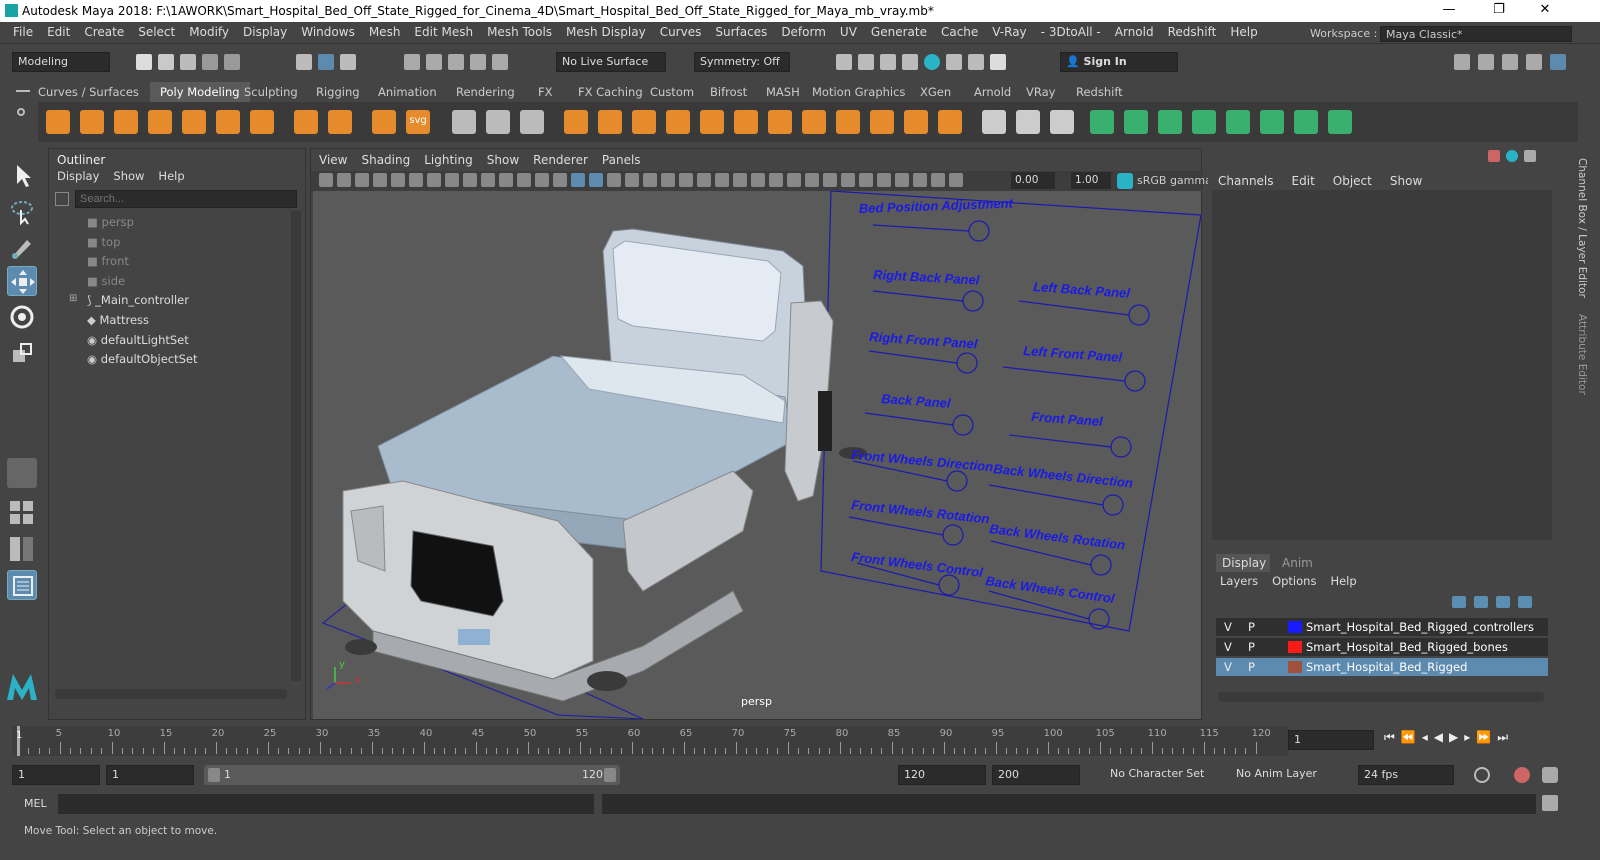  What do you see at coordinates (1033, 180) in the screenshot?
I see `exposure-field: 0.00` at bounding box center [1033, 180].